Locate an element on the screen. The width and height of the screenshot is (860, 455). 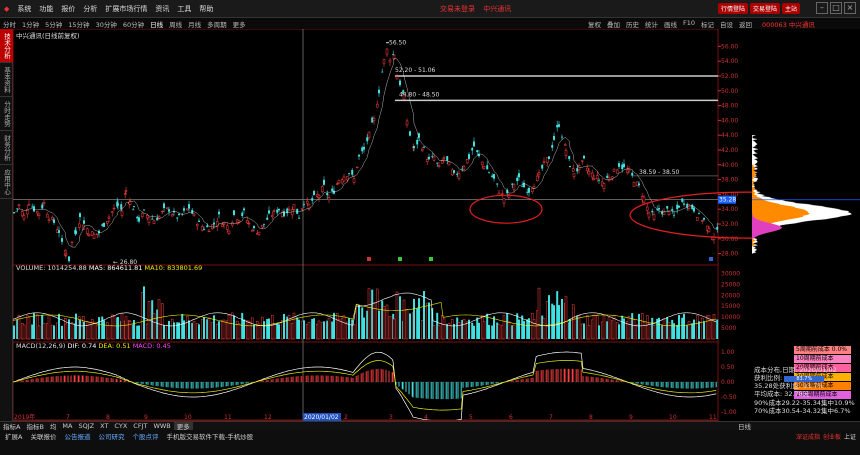
sidebar-tab-technical: 技术分析 is located at coordinates (6, 46).